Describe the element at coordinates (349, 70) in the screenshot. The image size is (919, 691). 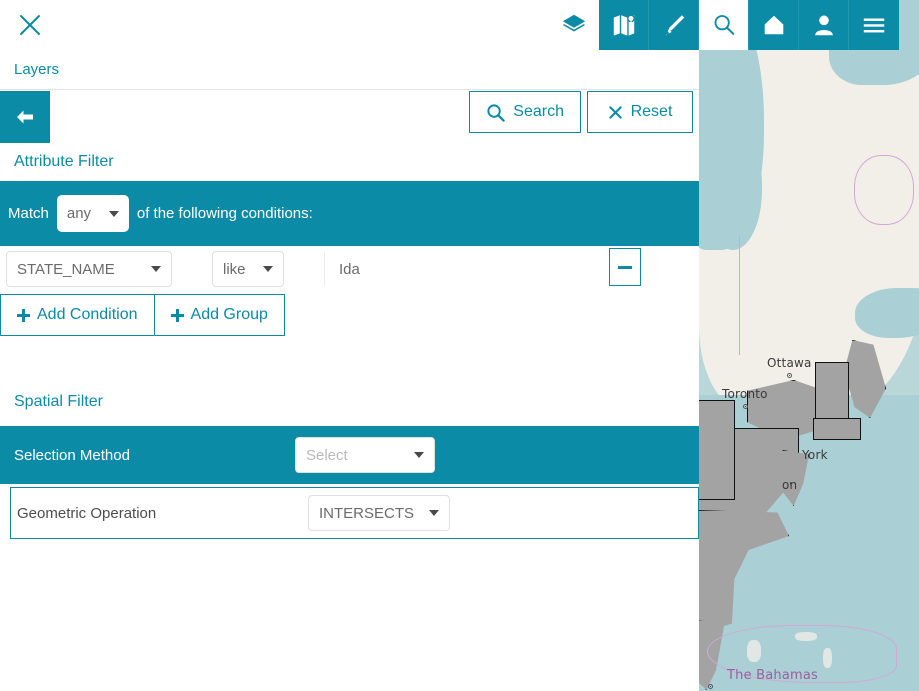
I see `breadcrumb: Layers` at that location.